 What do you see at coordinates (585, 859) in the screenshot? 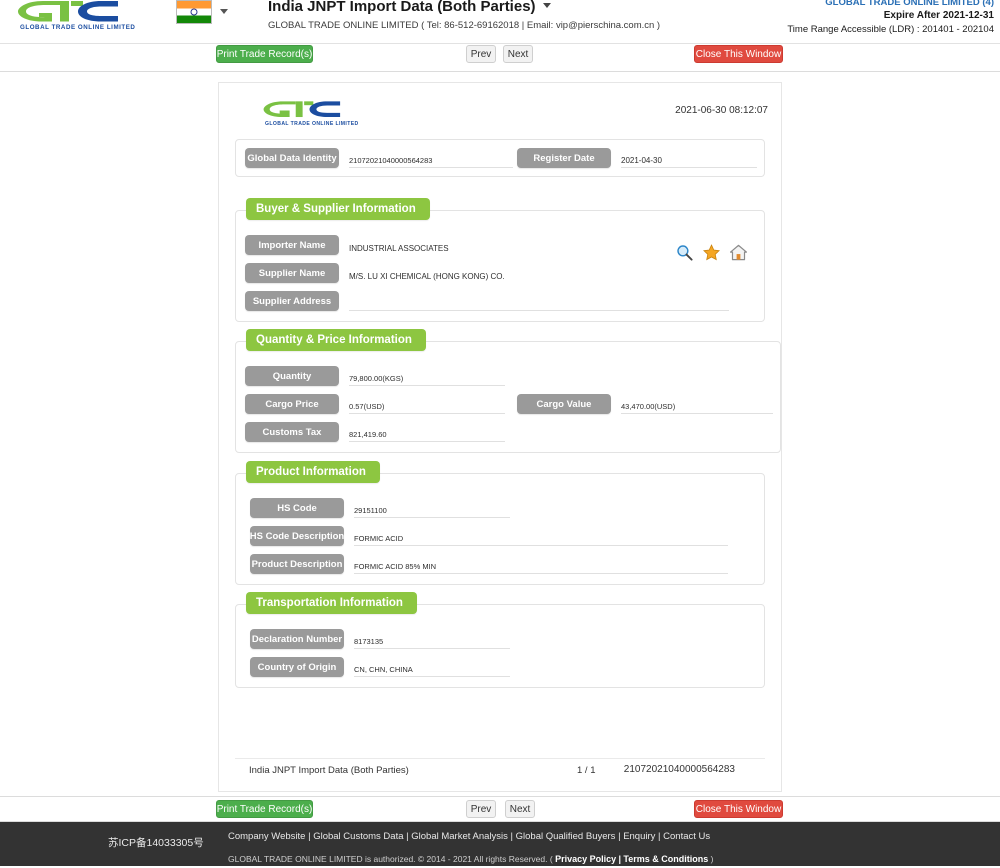
I see `privacy-policy-link: Privacy Policy` at bounding box center [585, 859].